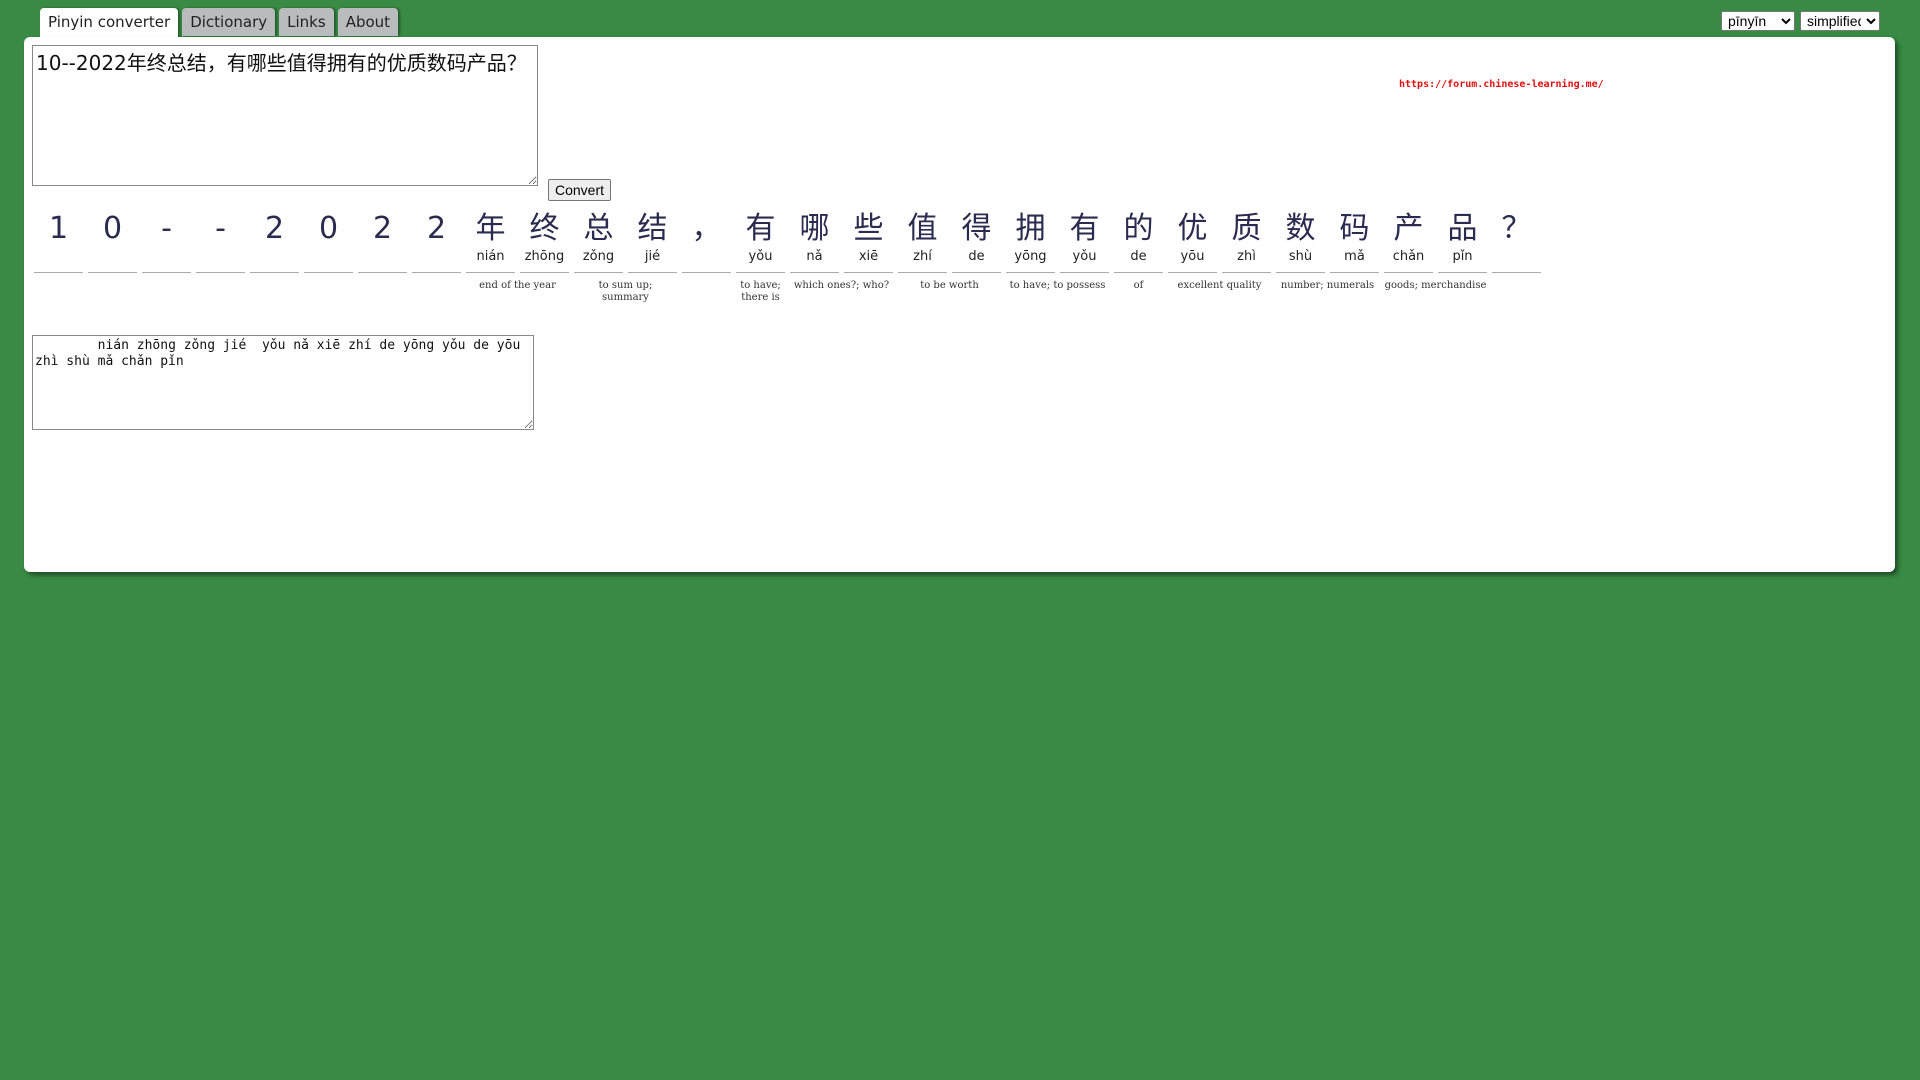  I want to click on mode-select: pīnyīn, so click(1758, 21).